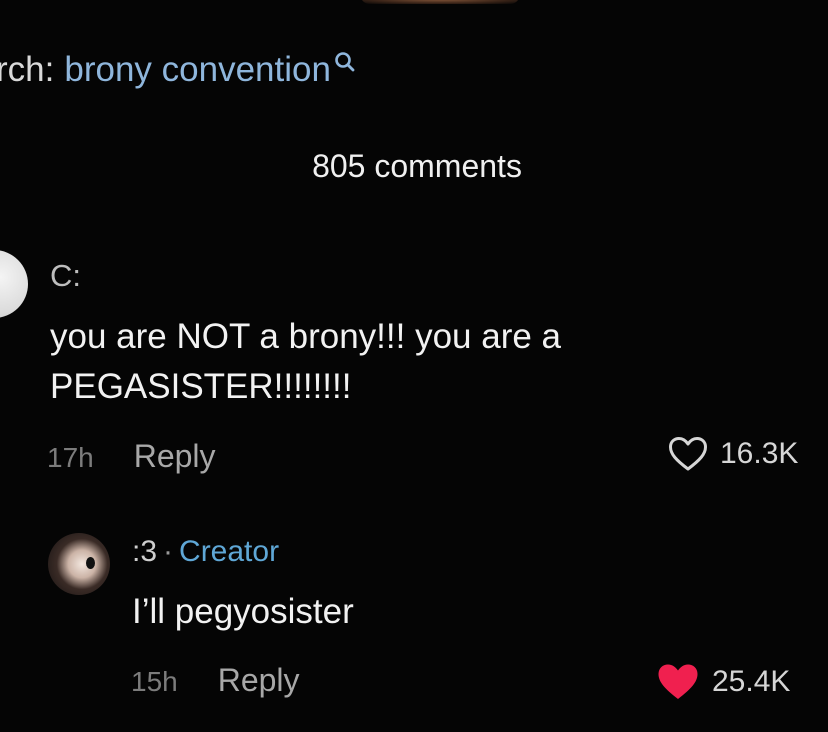  What do you see at coordinates (751, 681) in the screenshot?
I see `like-count: 25.4K` at bounding box center [751, 681].